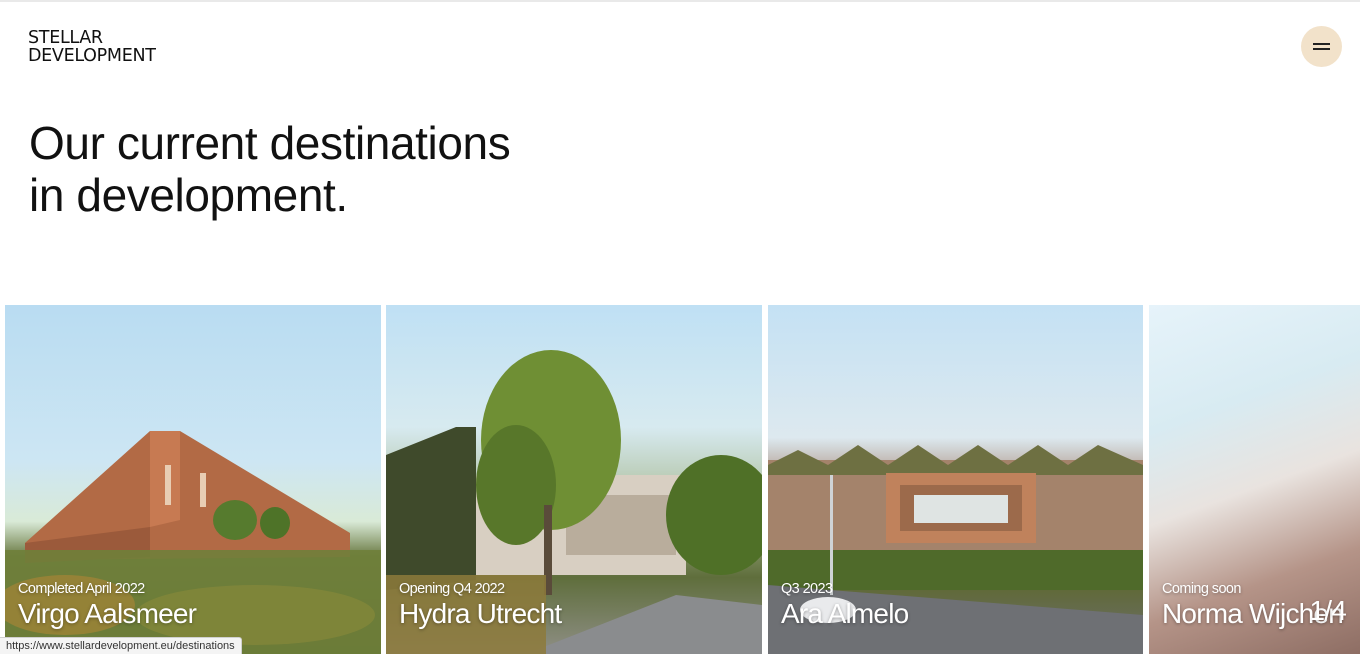  I want to click on logo: STELLAR DEVELOPMENT, so click(103, 47).